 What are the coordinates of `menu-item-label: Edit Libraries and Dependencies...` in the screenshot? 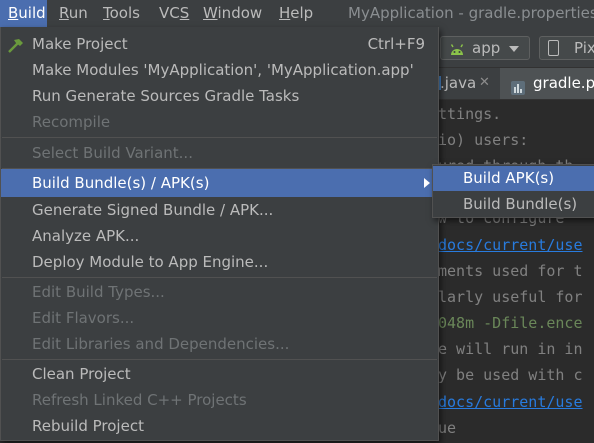 It's located at (161, 344).